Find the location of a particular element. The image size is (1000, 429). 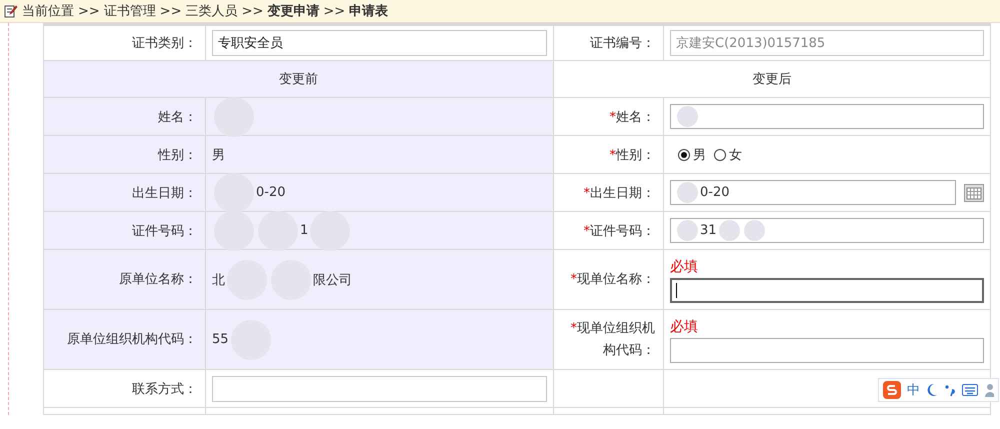

breadcrumb-item: 三类人员 is located at coordinates (212, 11).